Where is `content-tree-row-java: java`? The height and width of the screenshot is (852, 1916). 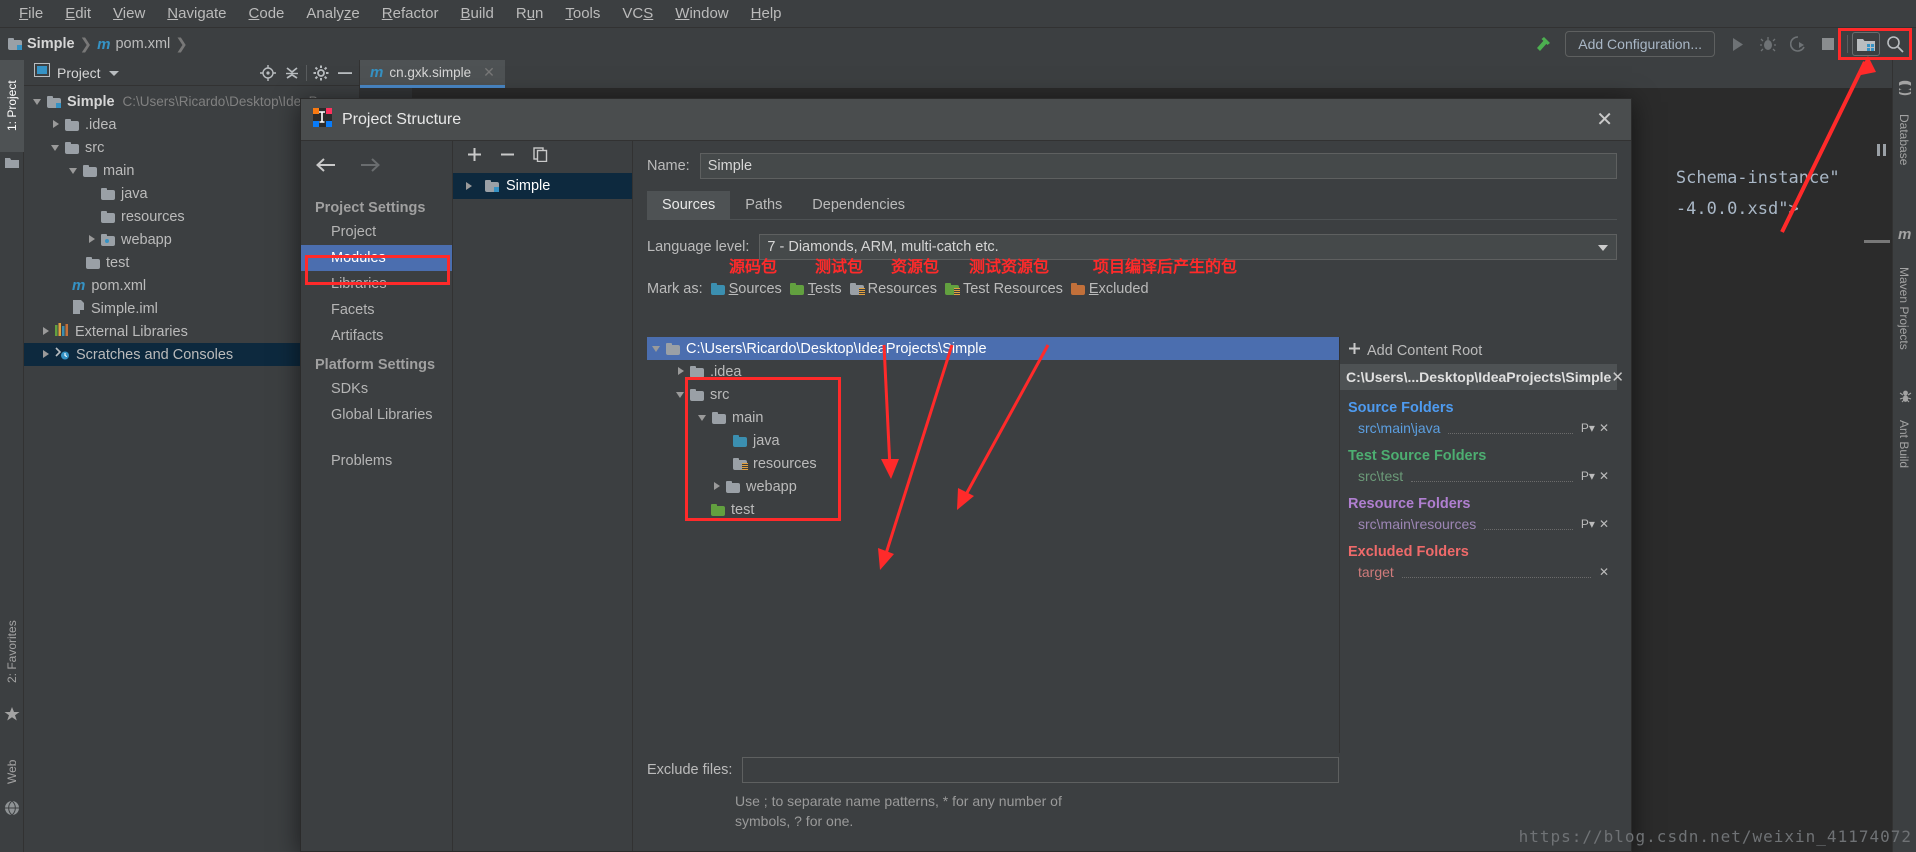 content-tree-row-java: java is located at coordinates (993, 440).